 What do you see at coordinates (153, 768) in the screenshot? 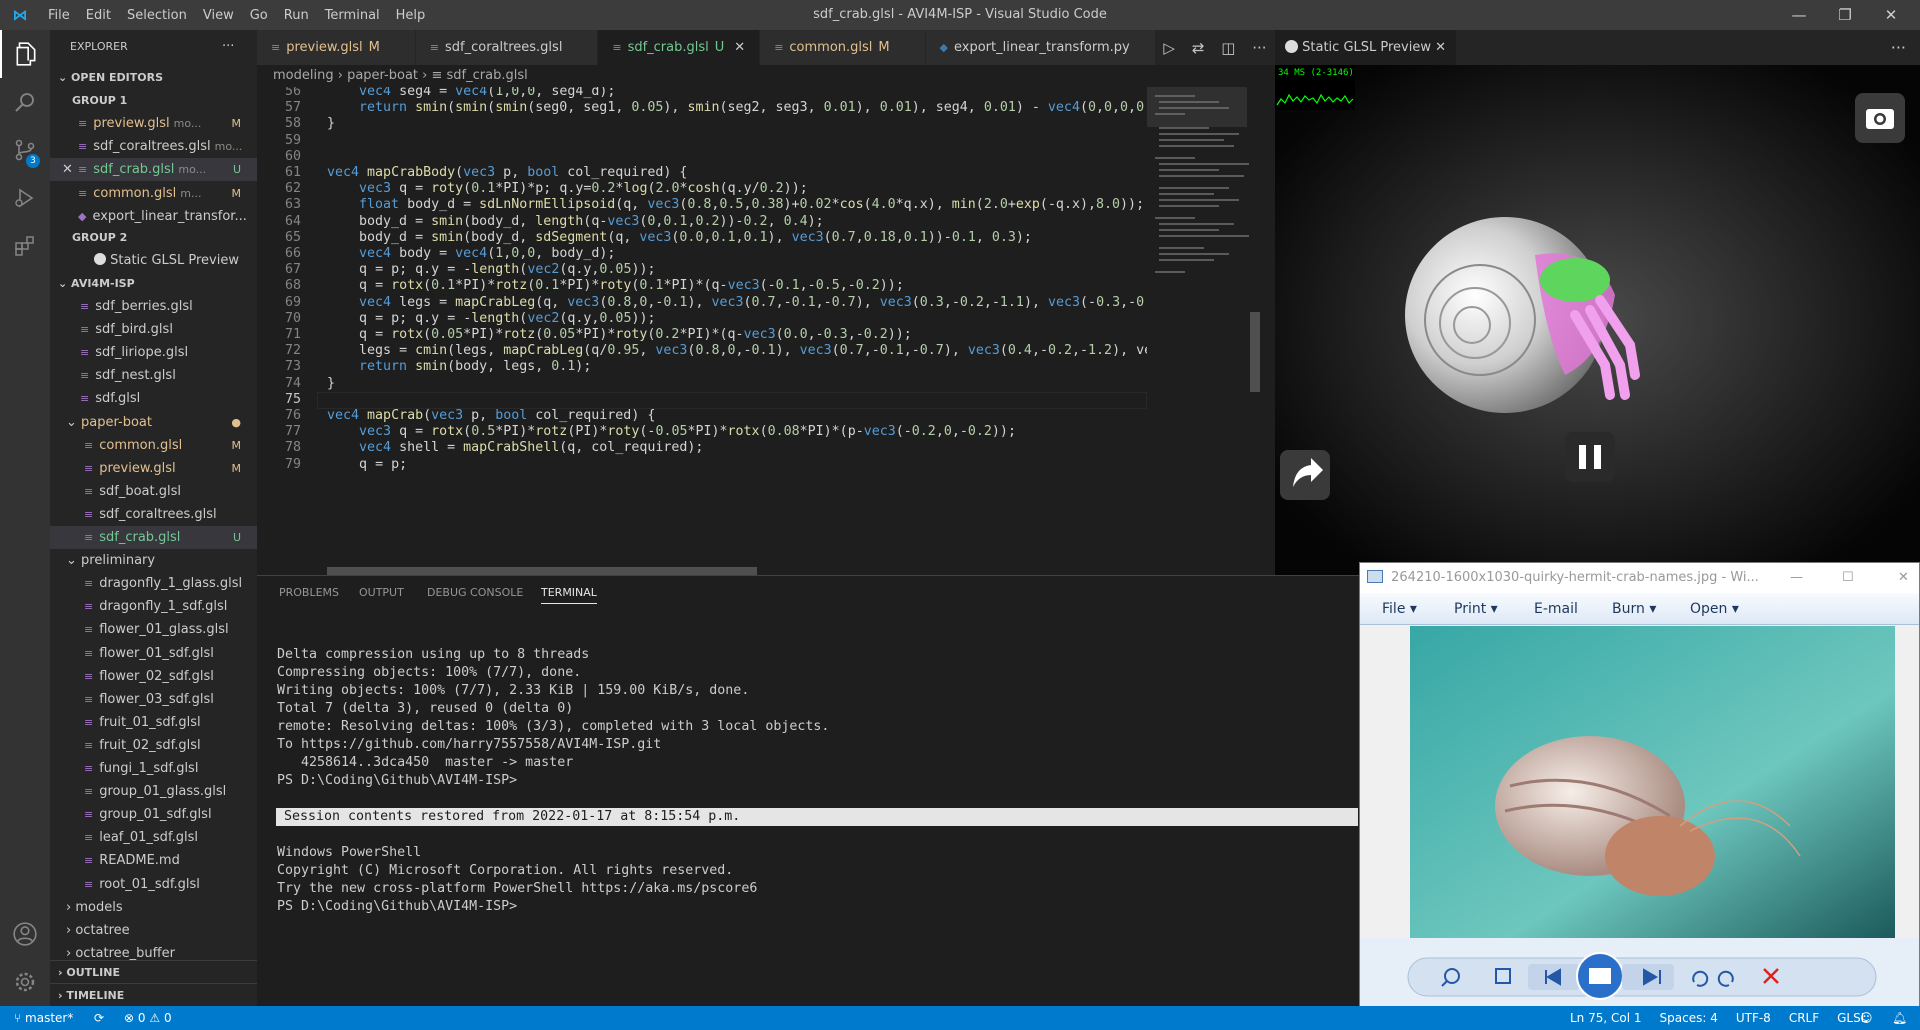
I see `tree-file-item: ≡ fungi_1_sdf.glsl` at bounding box center [153, 768].